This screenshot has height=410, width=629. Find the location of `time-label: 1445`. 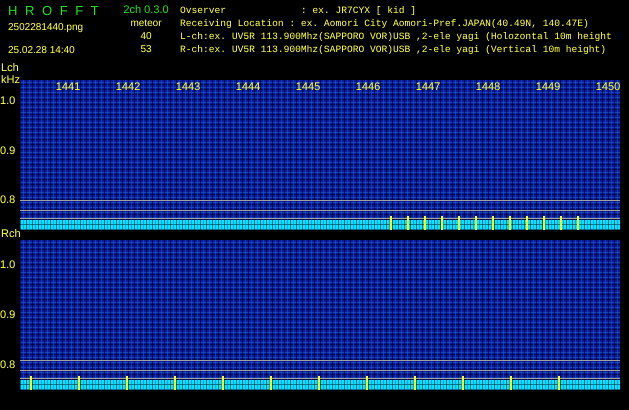

time-label: 1445 is located at coordinates (308, 87).